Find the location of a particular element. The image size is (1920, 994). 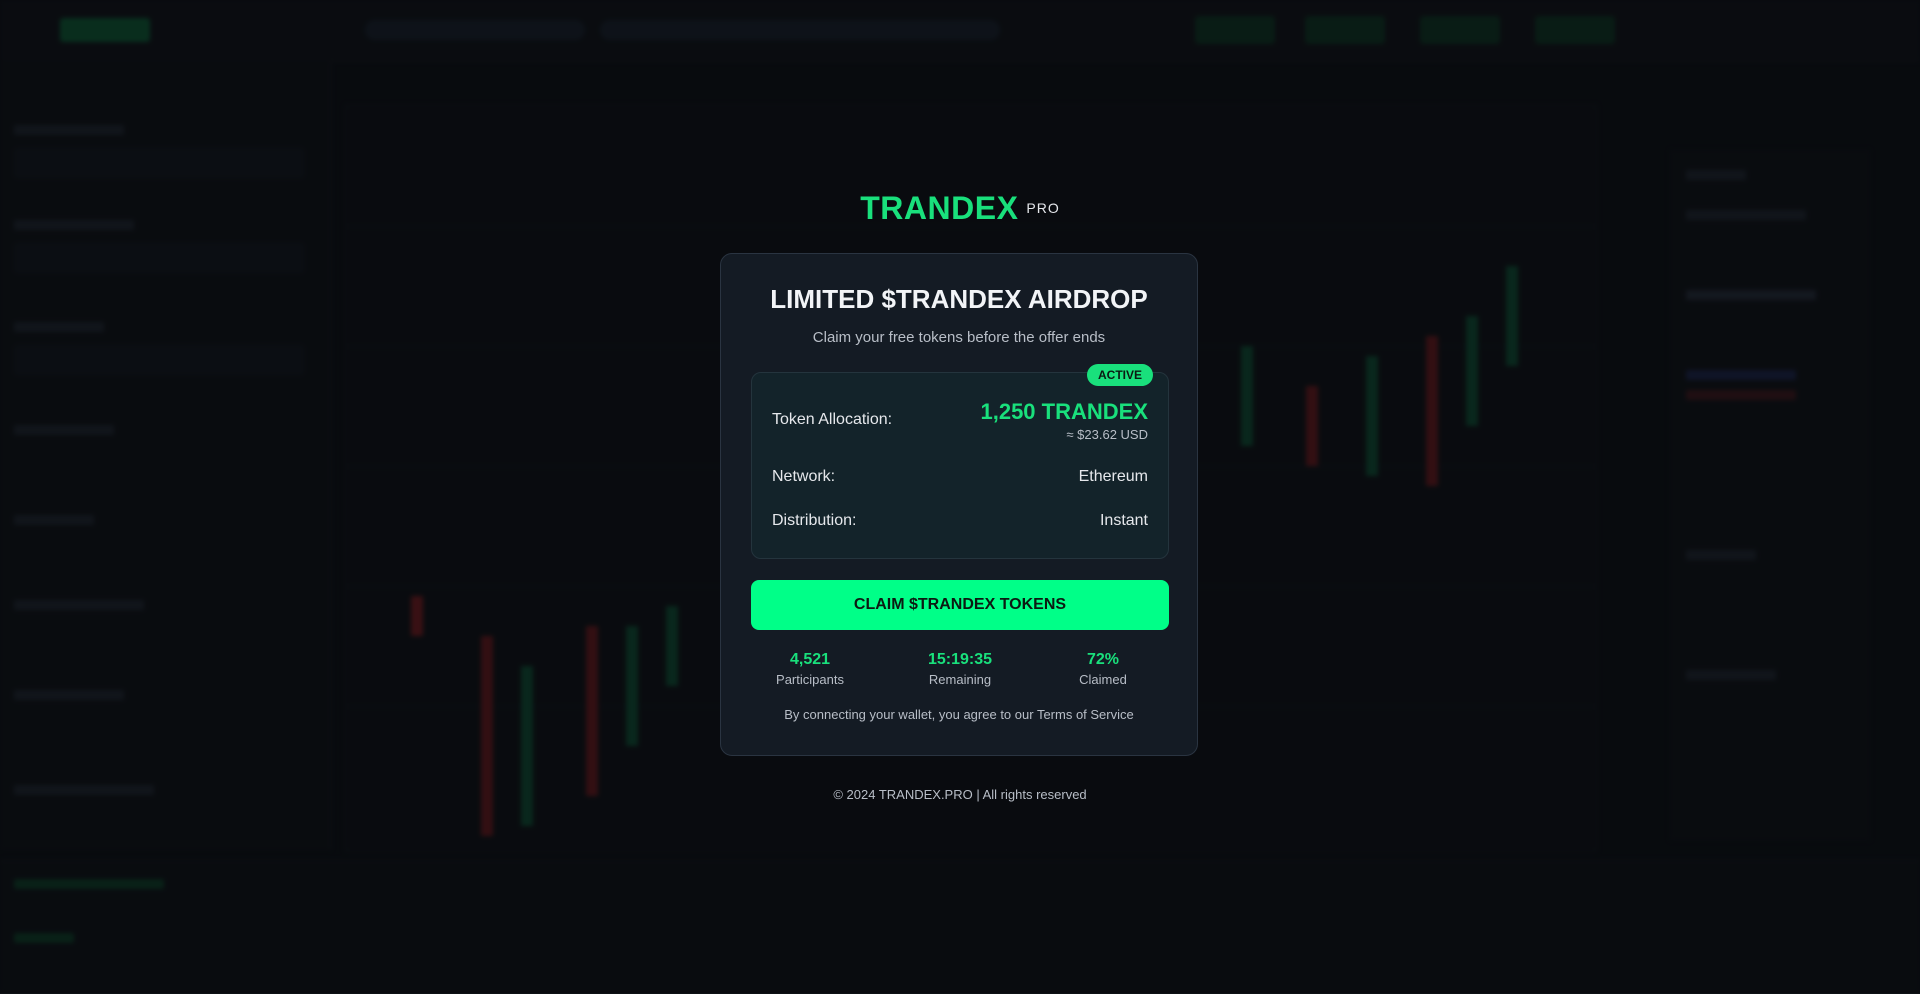

status-badge: ACTIVE is located at coordinates (1119, 375).